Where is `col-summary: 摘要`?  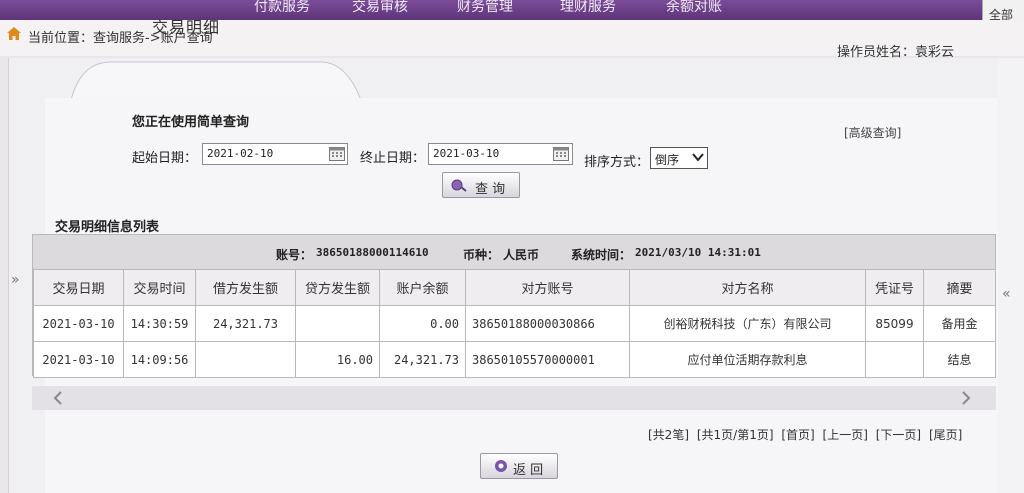
col-summary: 摘要 is located at coordinates (959, 287).